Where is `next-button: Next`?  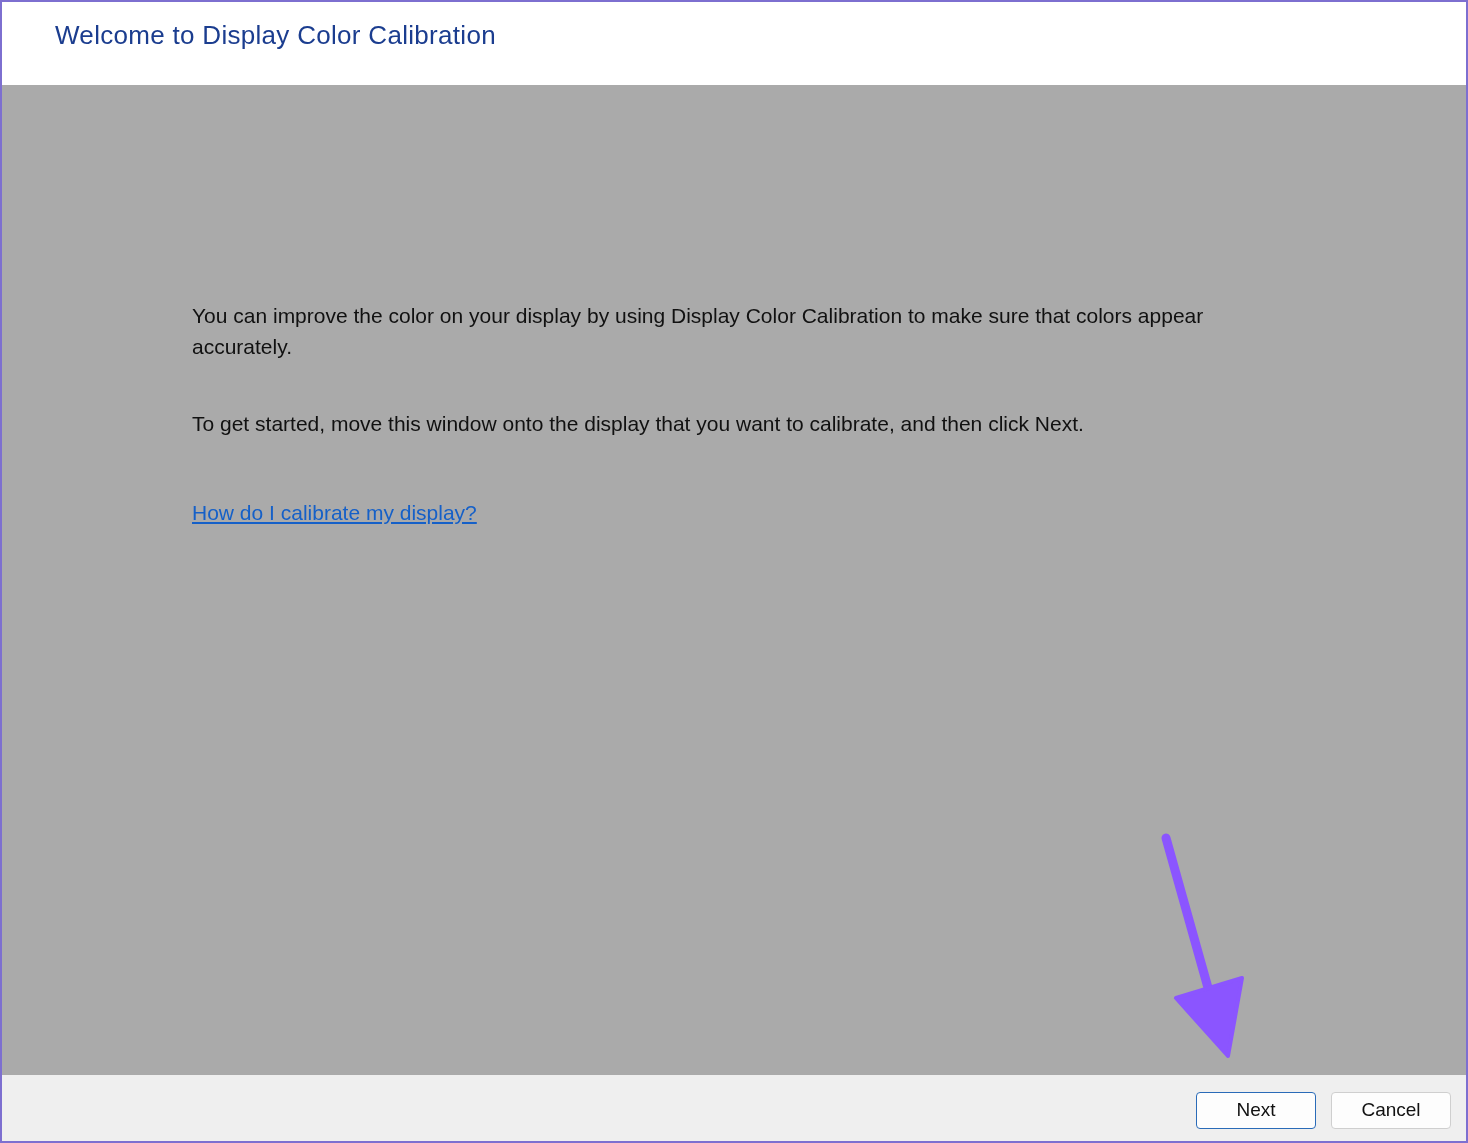
next-button: Next is located at coordinates (1256, 1110).